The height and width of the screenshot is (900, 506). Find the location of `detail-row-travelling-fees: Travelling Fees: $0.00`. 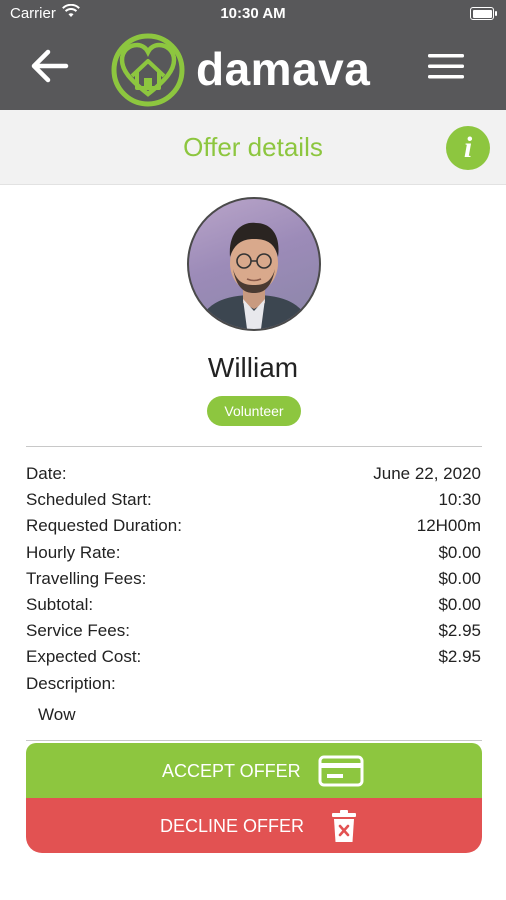

detail-row-travelling-fees: Travelling Fees: $0.00 is located at coordinates (253, 580).